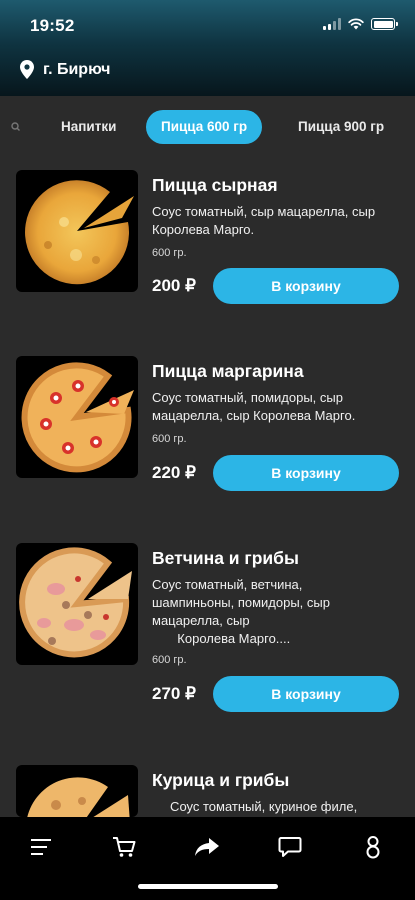 The width and height of the screenshot is (415, 900). I want to click on tab-drinks: Напитки, so click(88, 127).